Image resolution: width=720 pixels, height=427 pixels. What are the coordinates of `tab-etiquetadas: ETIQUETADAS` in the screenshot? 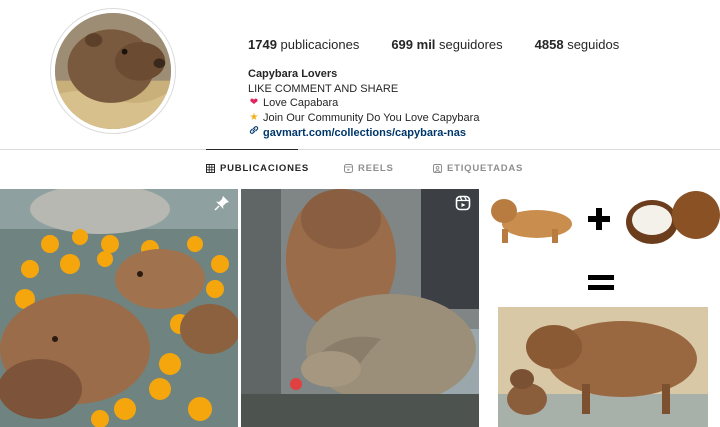 It's located at (478, 168).